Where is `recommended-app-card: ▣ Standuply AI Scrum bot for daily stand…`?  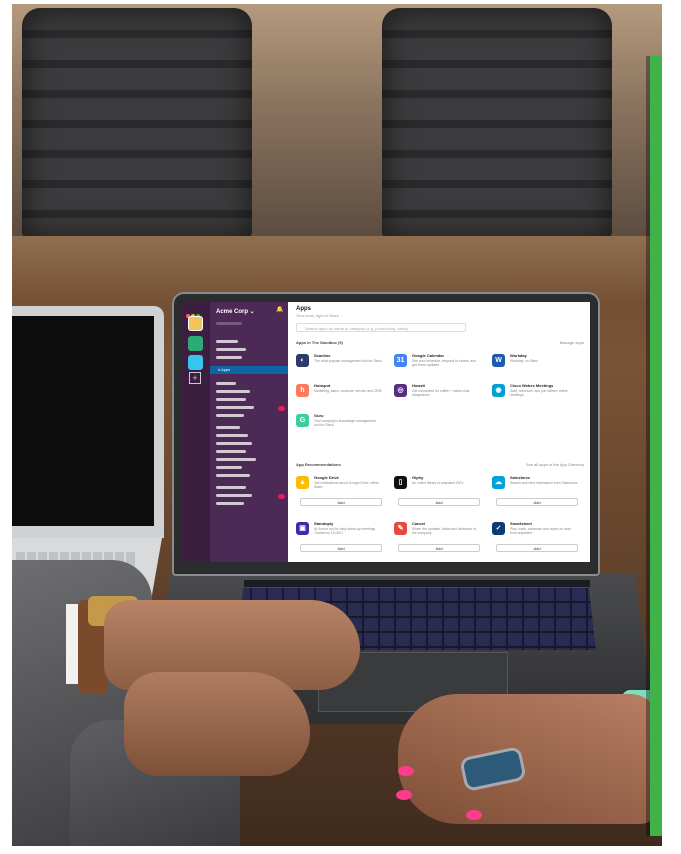
recommended-app-card: ▣ Standuply AI Scrum bot for daily stand… is located at coordinates (341, 536).